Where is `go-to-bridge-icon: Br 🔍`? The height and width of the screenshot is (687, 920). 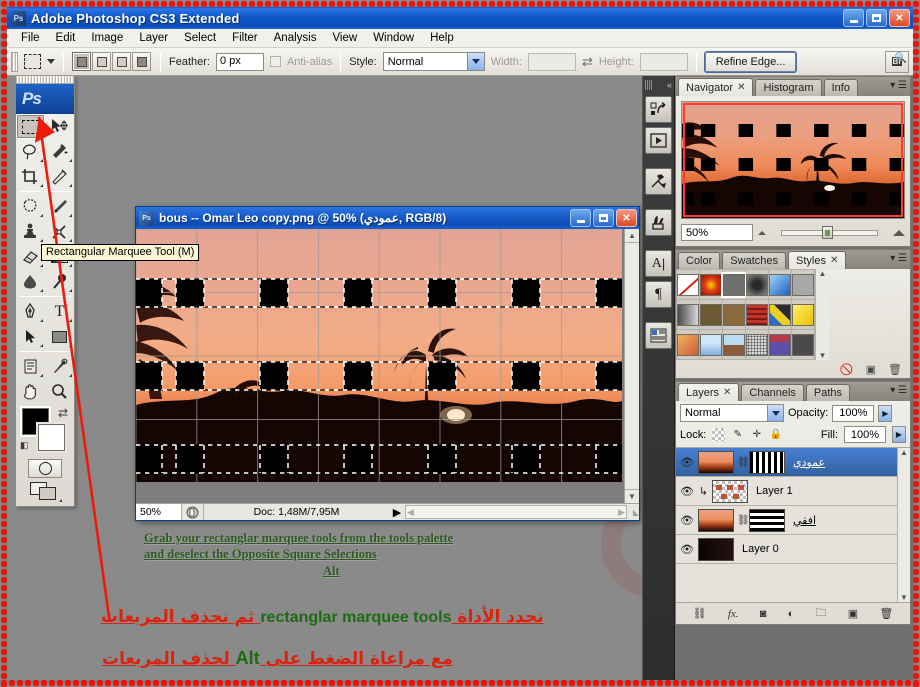
go-to-bridge-icon: Br 🔍 is located at coordinates (897, 61).